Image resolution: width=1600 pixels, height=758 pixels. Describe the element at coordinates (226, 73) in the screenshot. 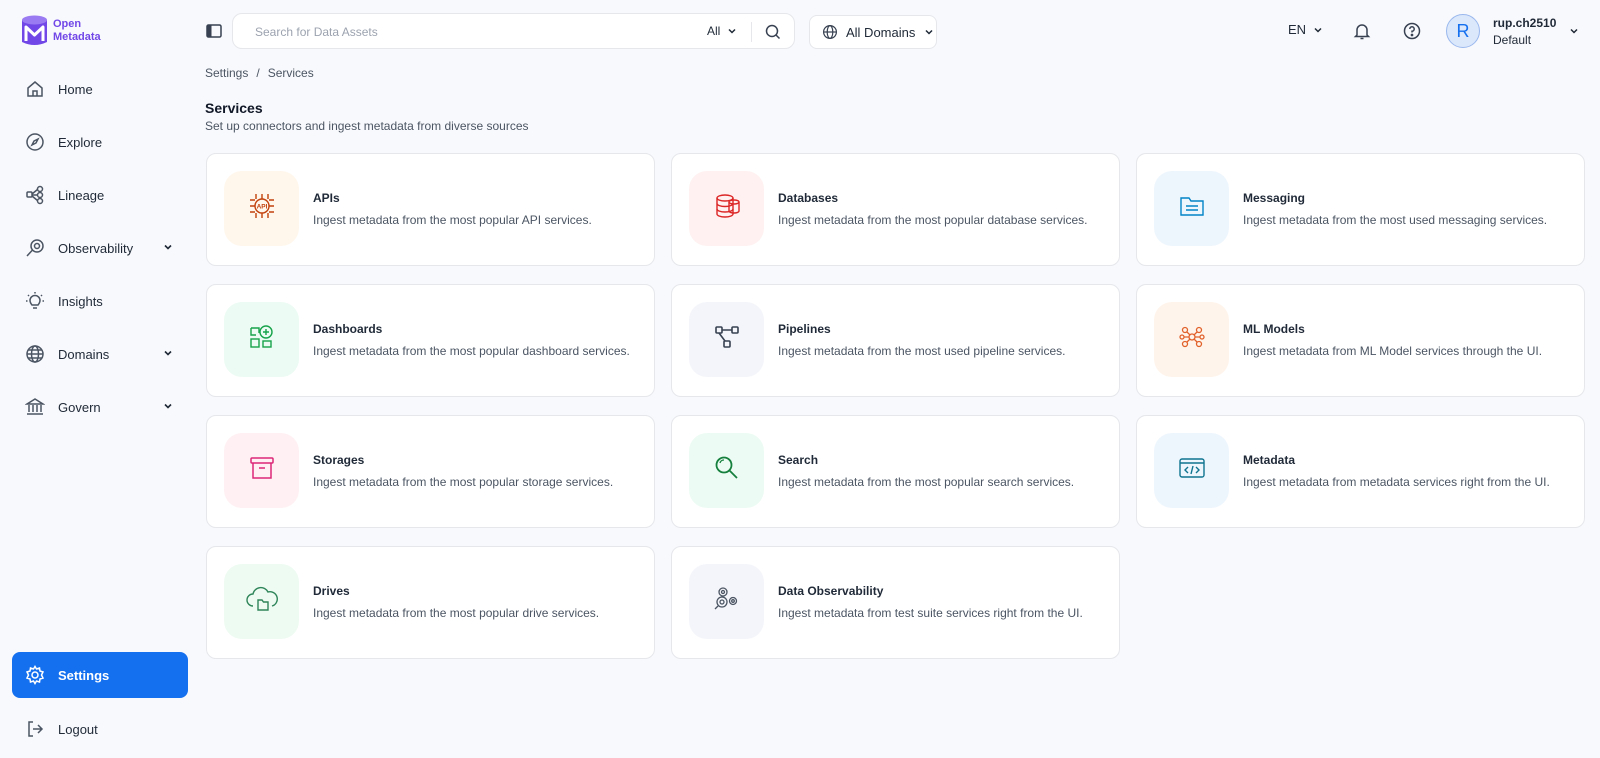

I see `breadcrumb-settings-link: Settings` at that location.